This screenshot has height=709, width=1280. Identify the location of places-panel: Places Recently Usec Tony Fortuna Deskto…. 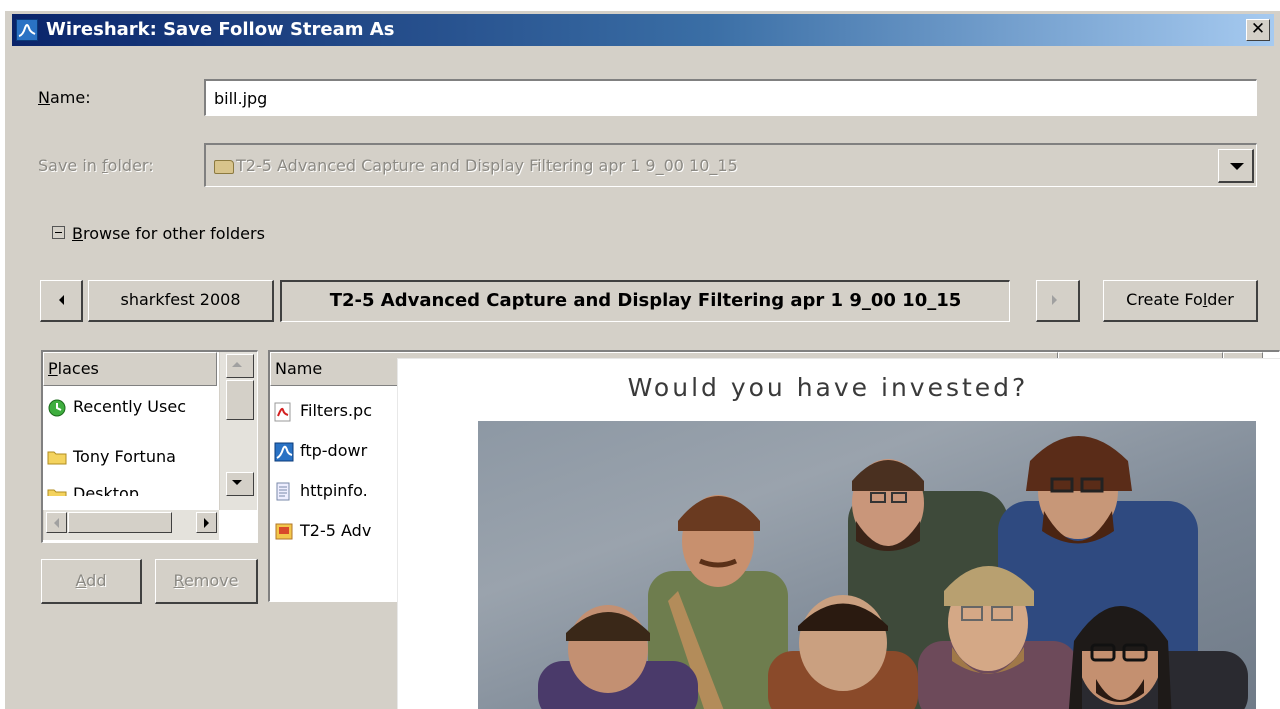
(149, 446).